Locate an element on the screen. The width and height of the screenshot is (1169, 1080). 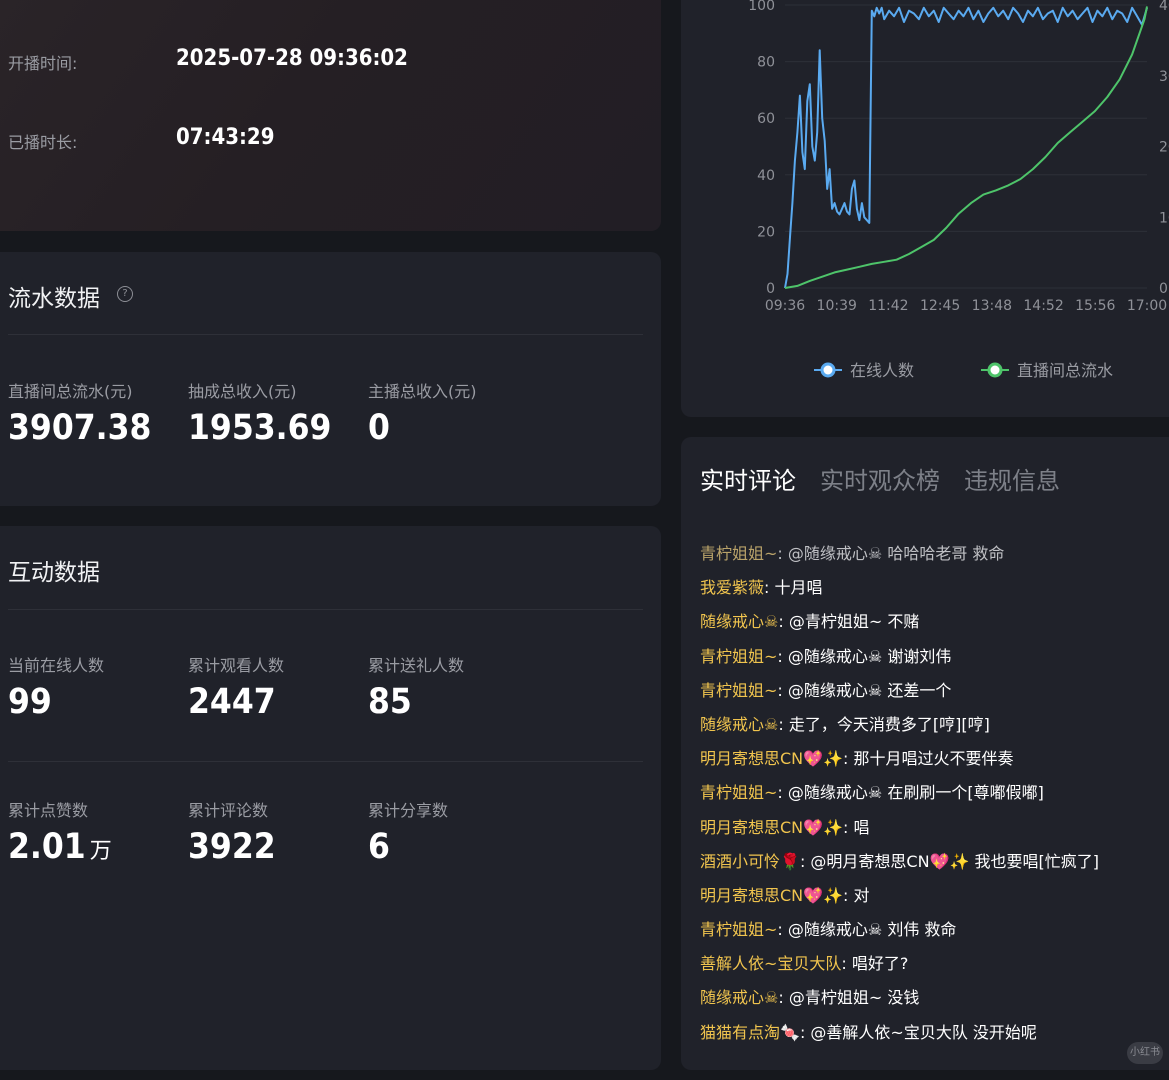
comment-text: : @明月寄想思CN💖✨ 我也要唱[忙疯了] is located at coordinates (949, 861).